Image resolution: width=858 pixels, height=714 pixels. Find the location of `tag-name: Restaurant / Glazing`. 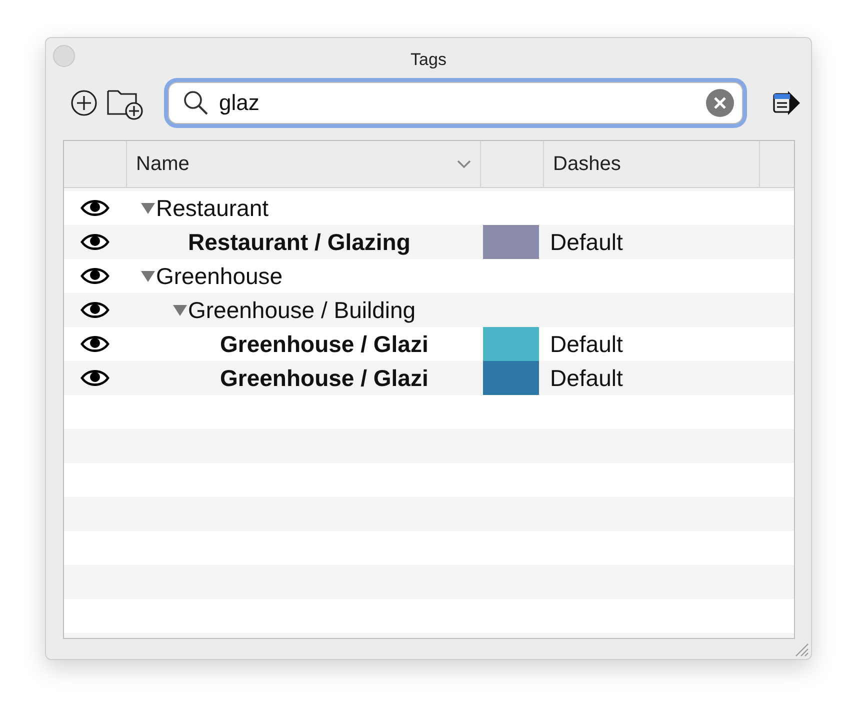

tag-name: Restaurant / Glazing is located at coordinates (298, 242).